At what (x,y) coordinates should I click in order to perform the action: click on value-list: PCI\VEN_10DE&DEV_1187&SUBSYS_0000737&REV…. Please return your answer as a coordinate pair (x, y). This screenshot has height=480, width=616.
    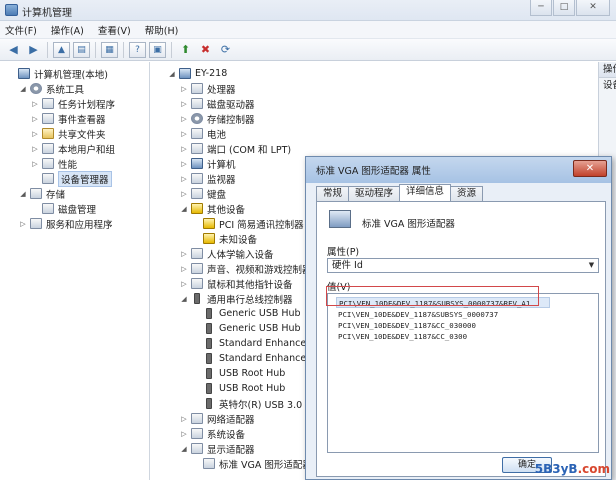
    Looking at the image, I should click on (463, 373).